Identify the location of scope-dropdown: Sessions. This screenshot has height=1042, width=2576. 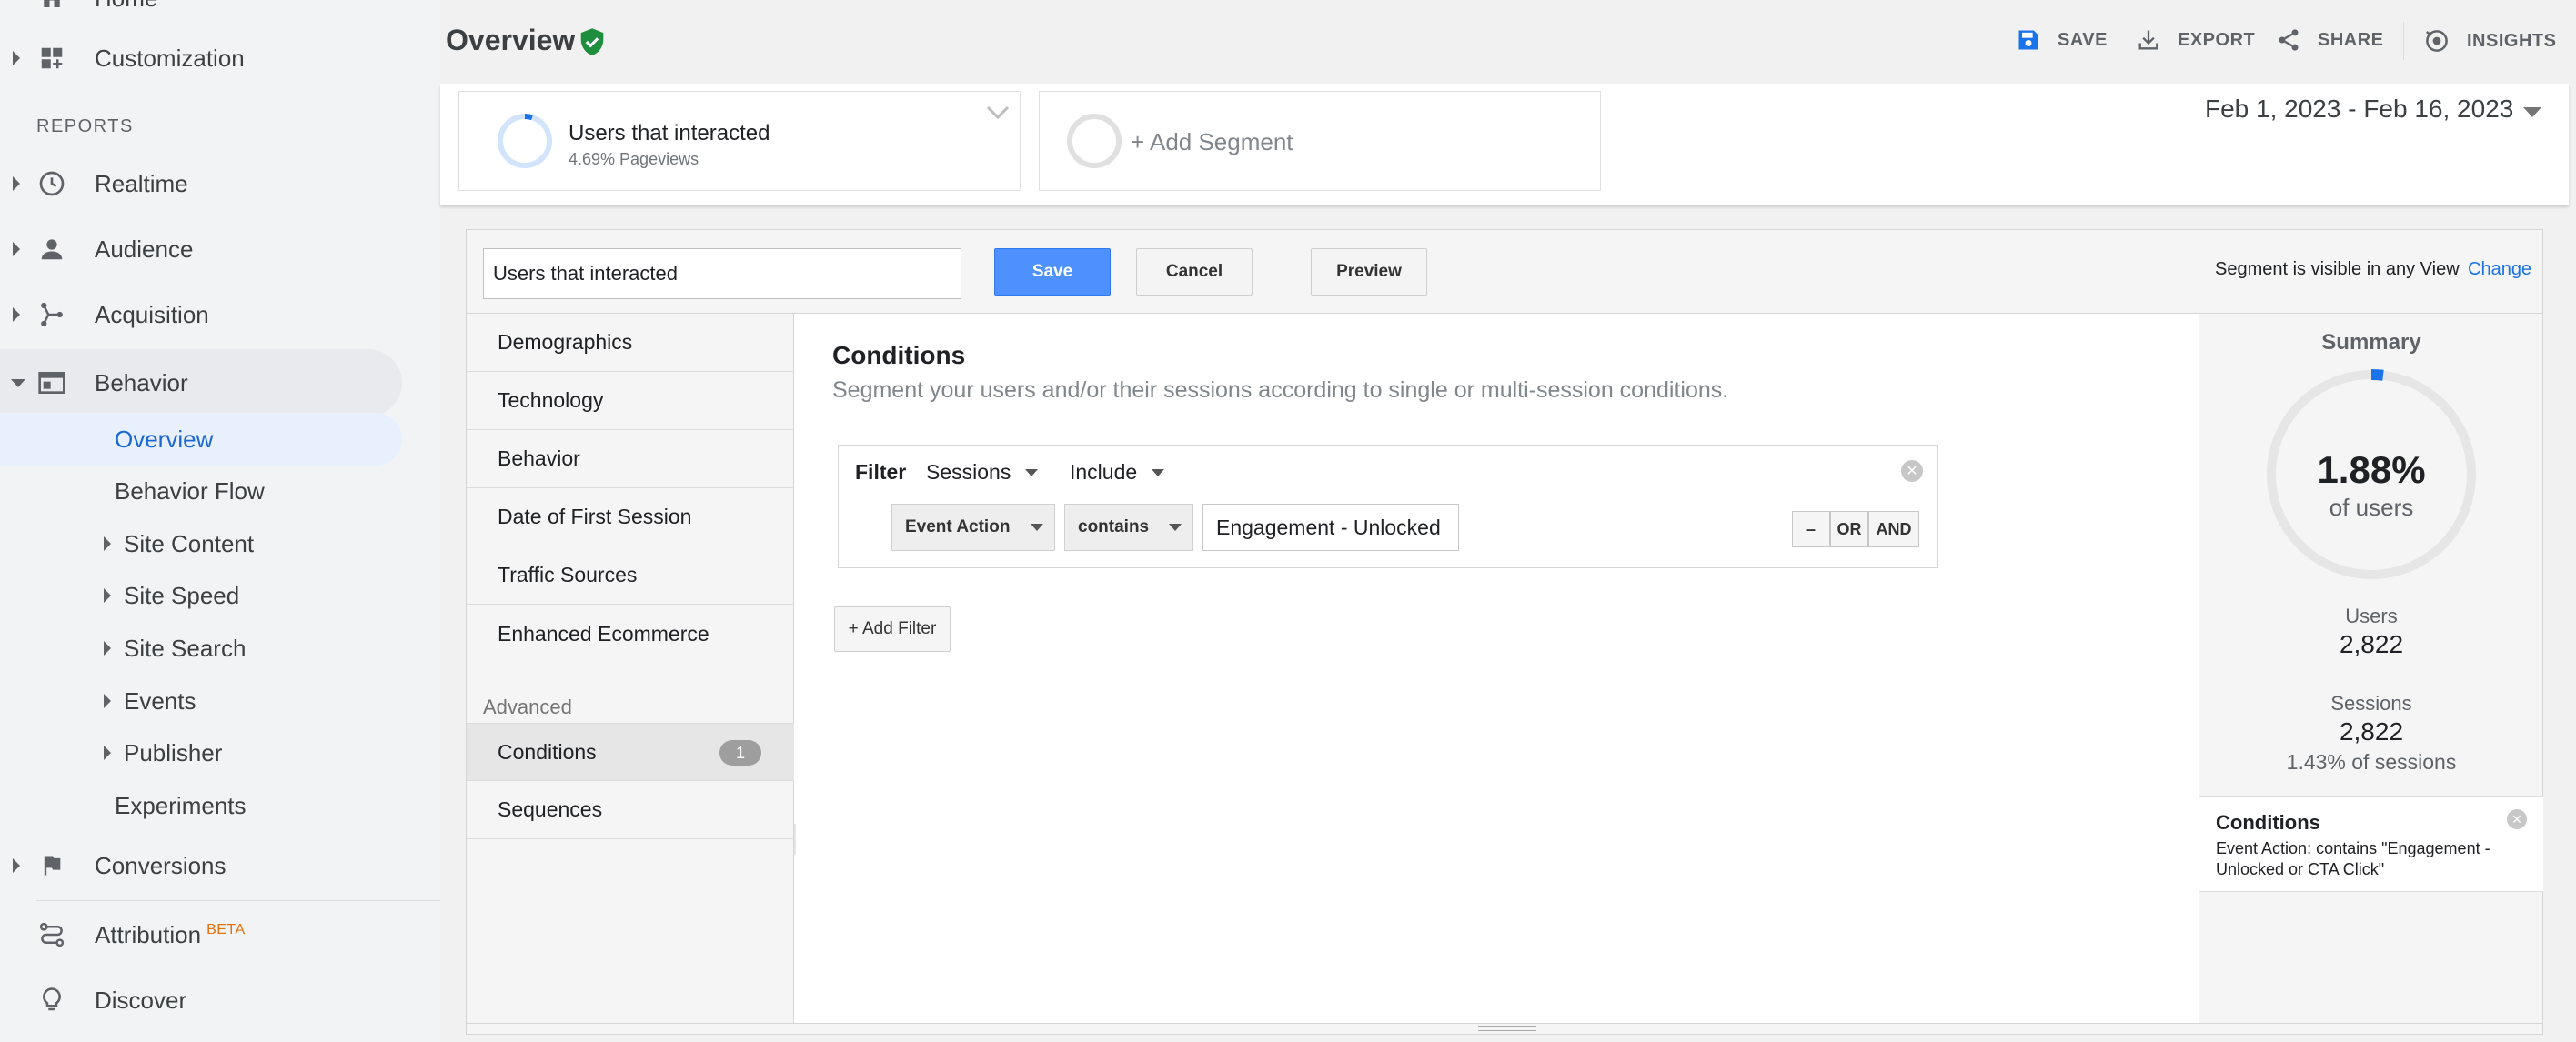
(982, 472).